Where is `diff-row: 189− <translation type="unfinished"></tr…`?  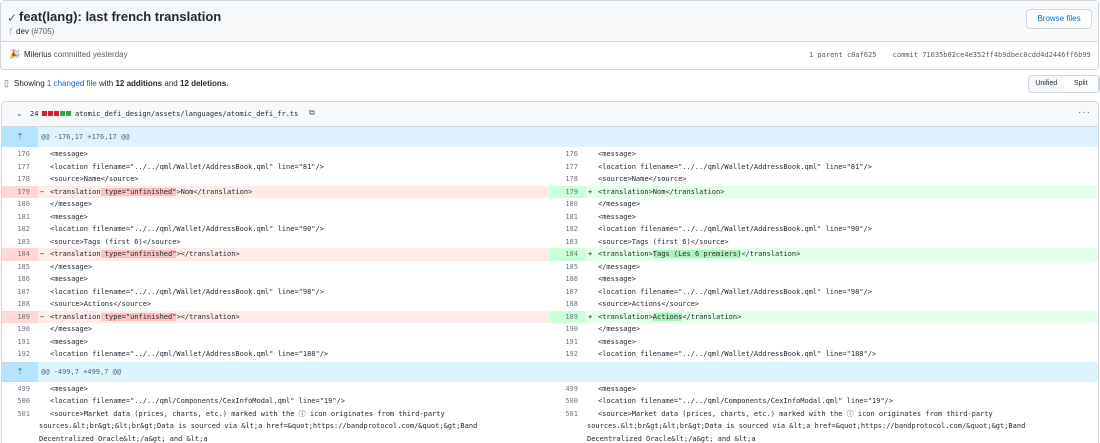
diff-row: 189− <translation type="unfinished"></tr… is located at coordinates (550, 316).